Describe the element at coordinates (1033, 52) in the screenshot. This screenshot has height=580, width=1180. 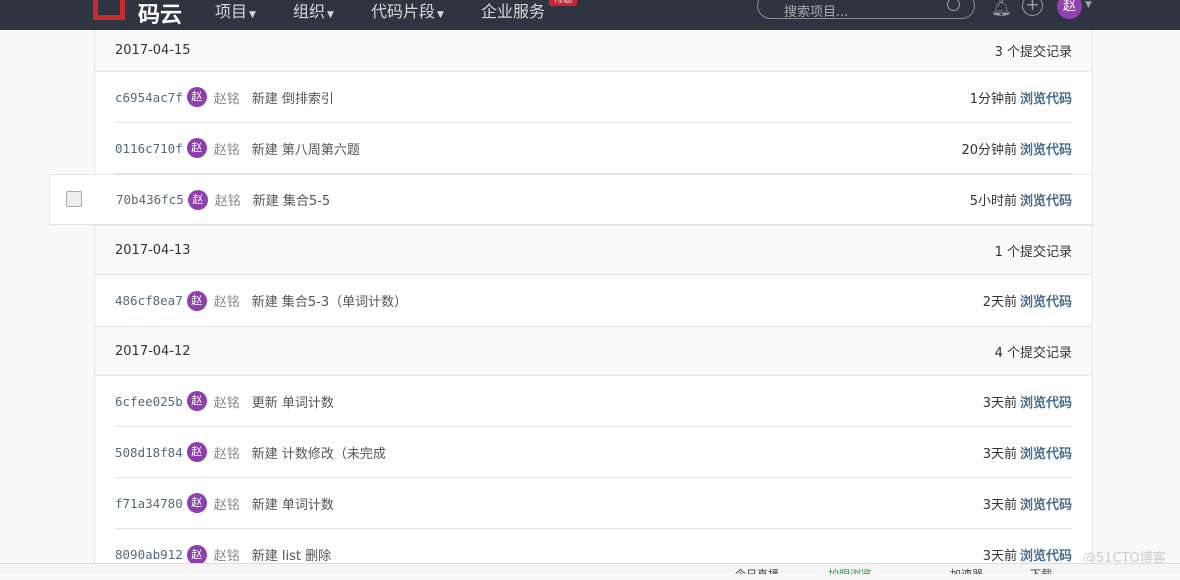
I see `commit-count: 3 个提交记录` at that location.